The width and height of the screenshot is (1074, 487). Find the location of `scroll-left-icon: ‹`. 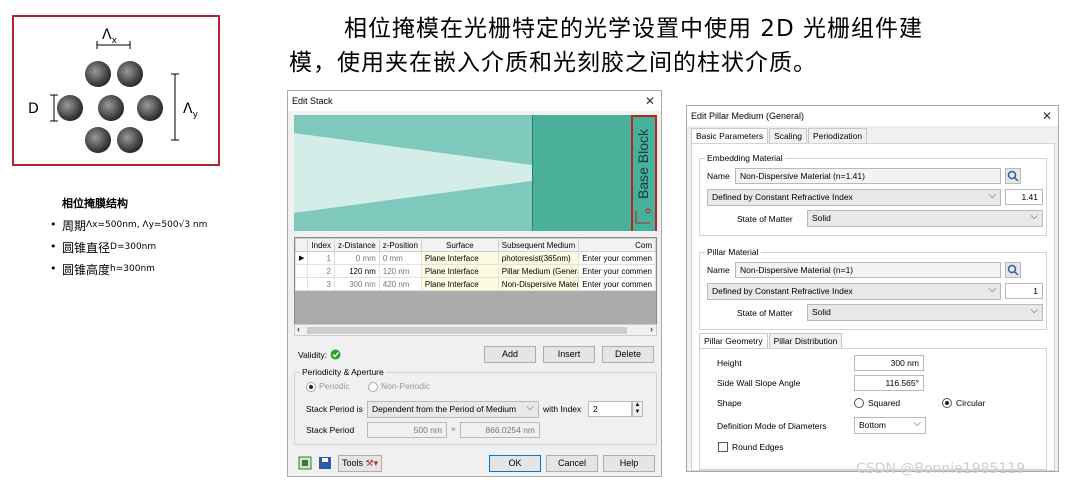

scroll-left-icon: ‹ is located at coordinates (298, 329).